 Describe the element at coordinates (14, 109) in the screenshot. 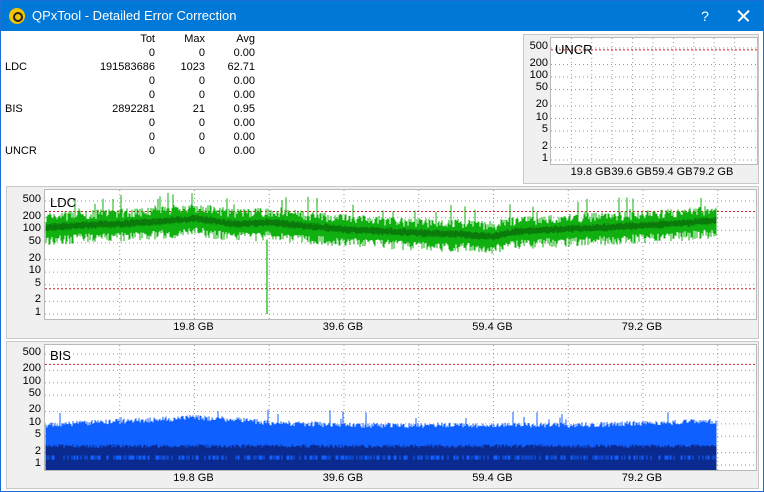

I see `row-label: BIS` at that location.